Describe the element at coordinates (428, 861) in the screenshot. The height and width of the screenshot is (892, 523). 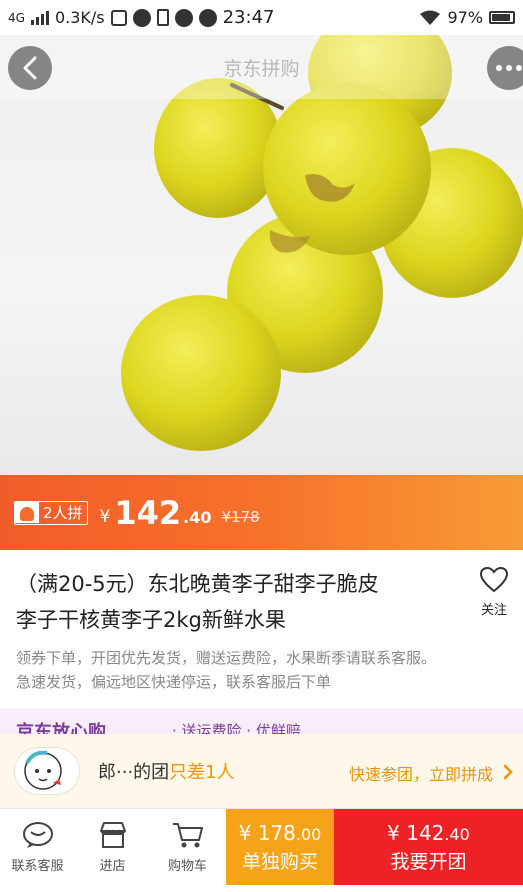
I see `start-group-label: 我要开团` at that location.